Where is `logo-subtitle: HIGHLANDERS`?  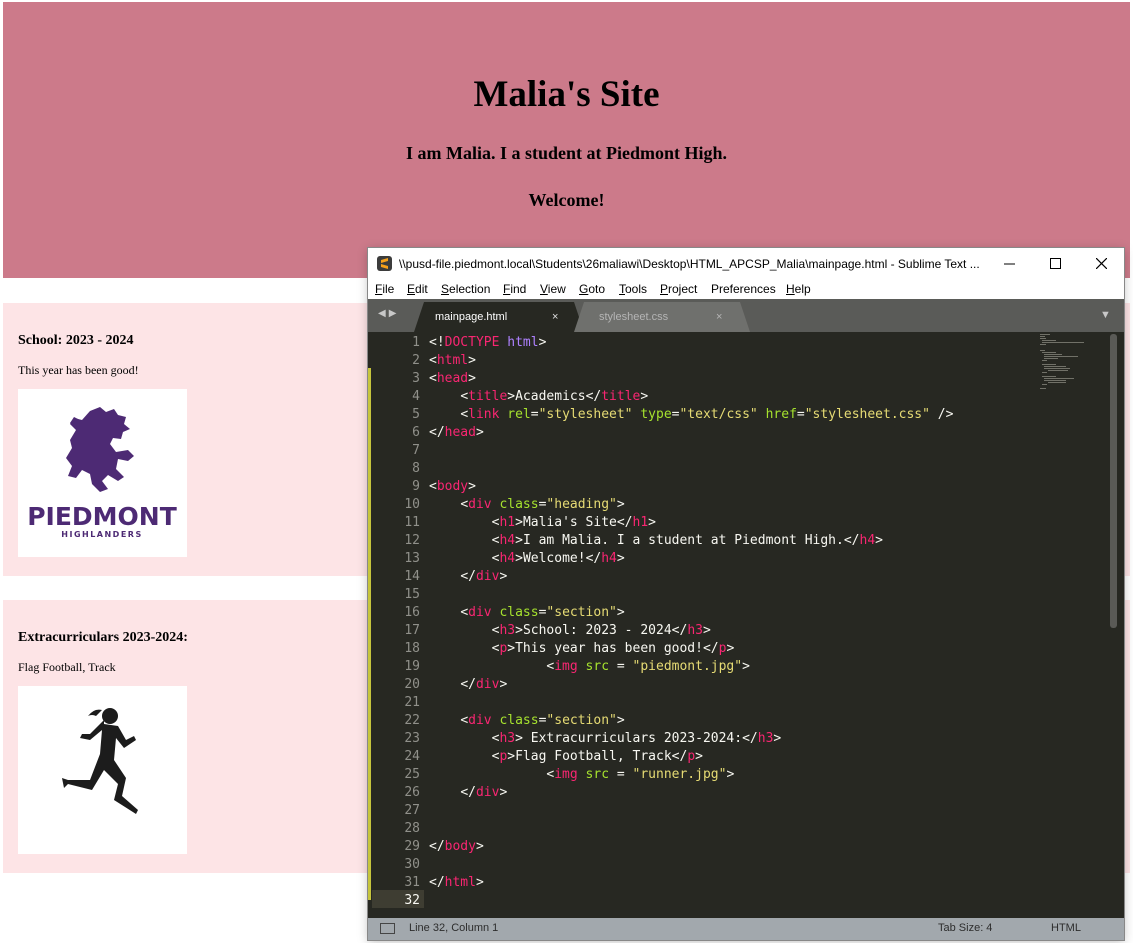
logo-subtitle: HIGHLANDERS is located at coordinates (101, 534).